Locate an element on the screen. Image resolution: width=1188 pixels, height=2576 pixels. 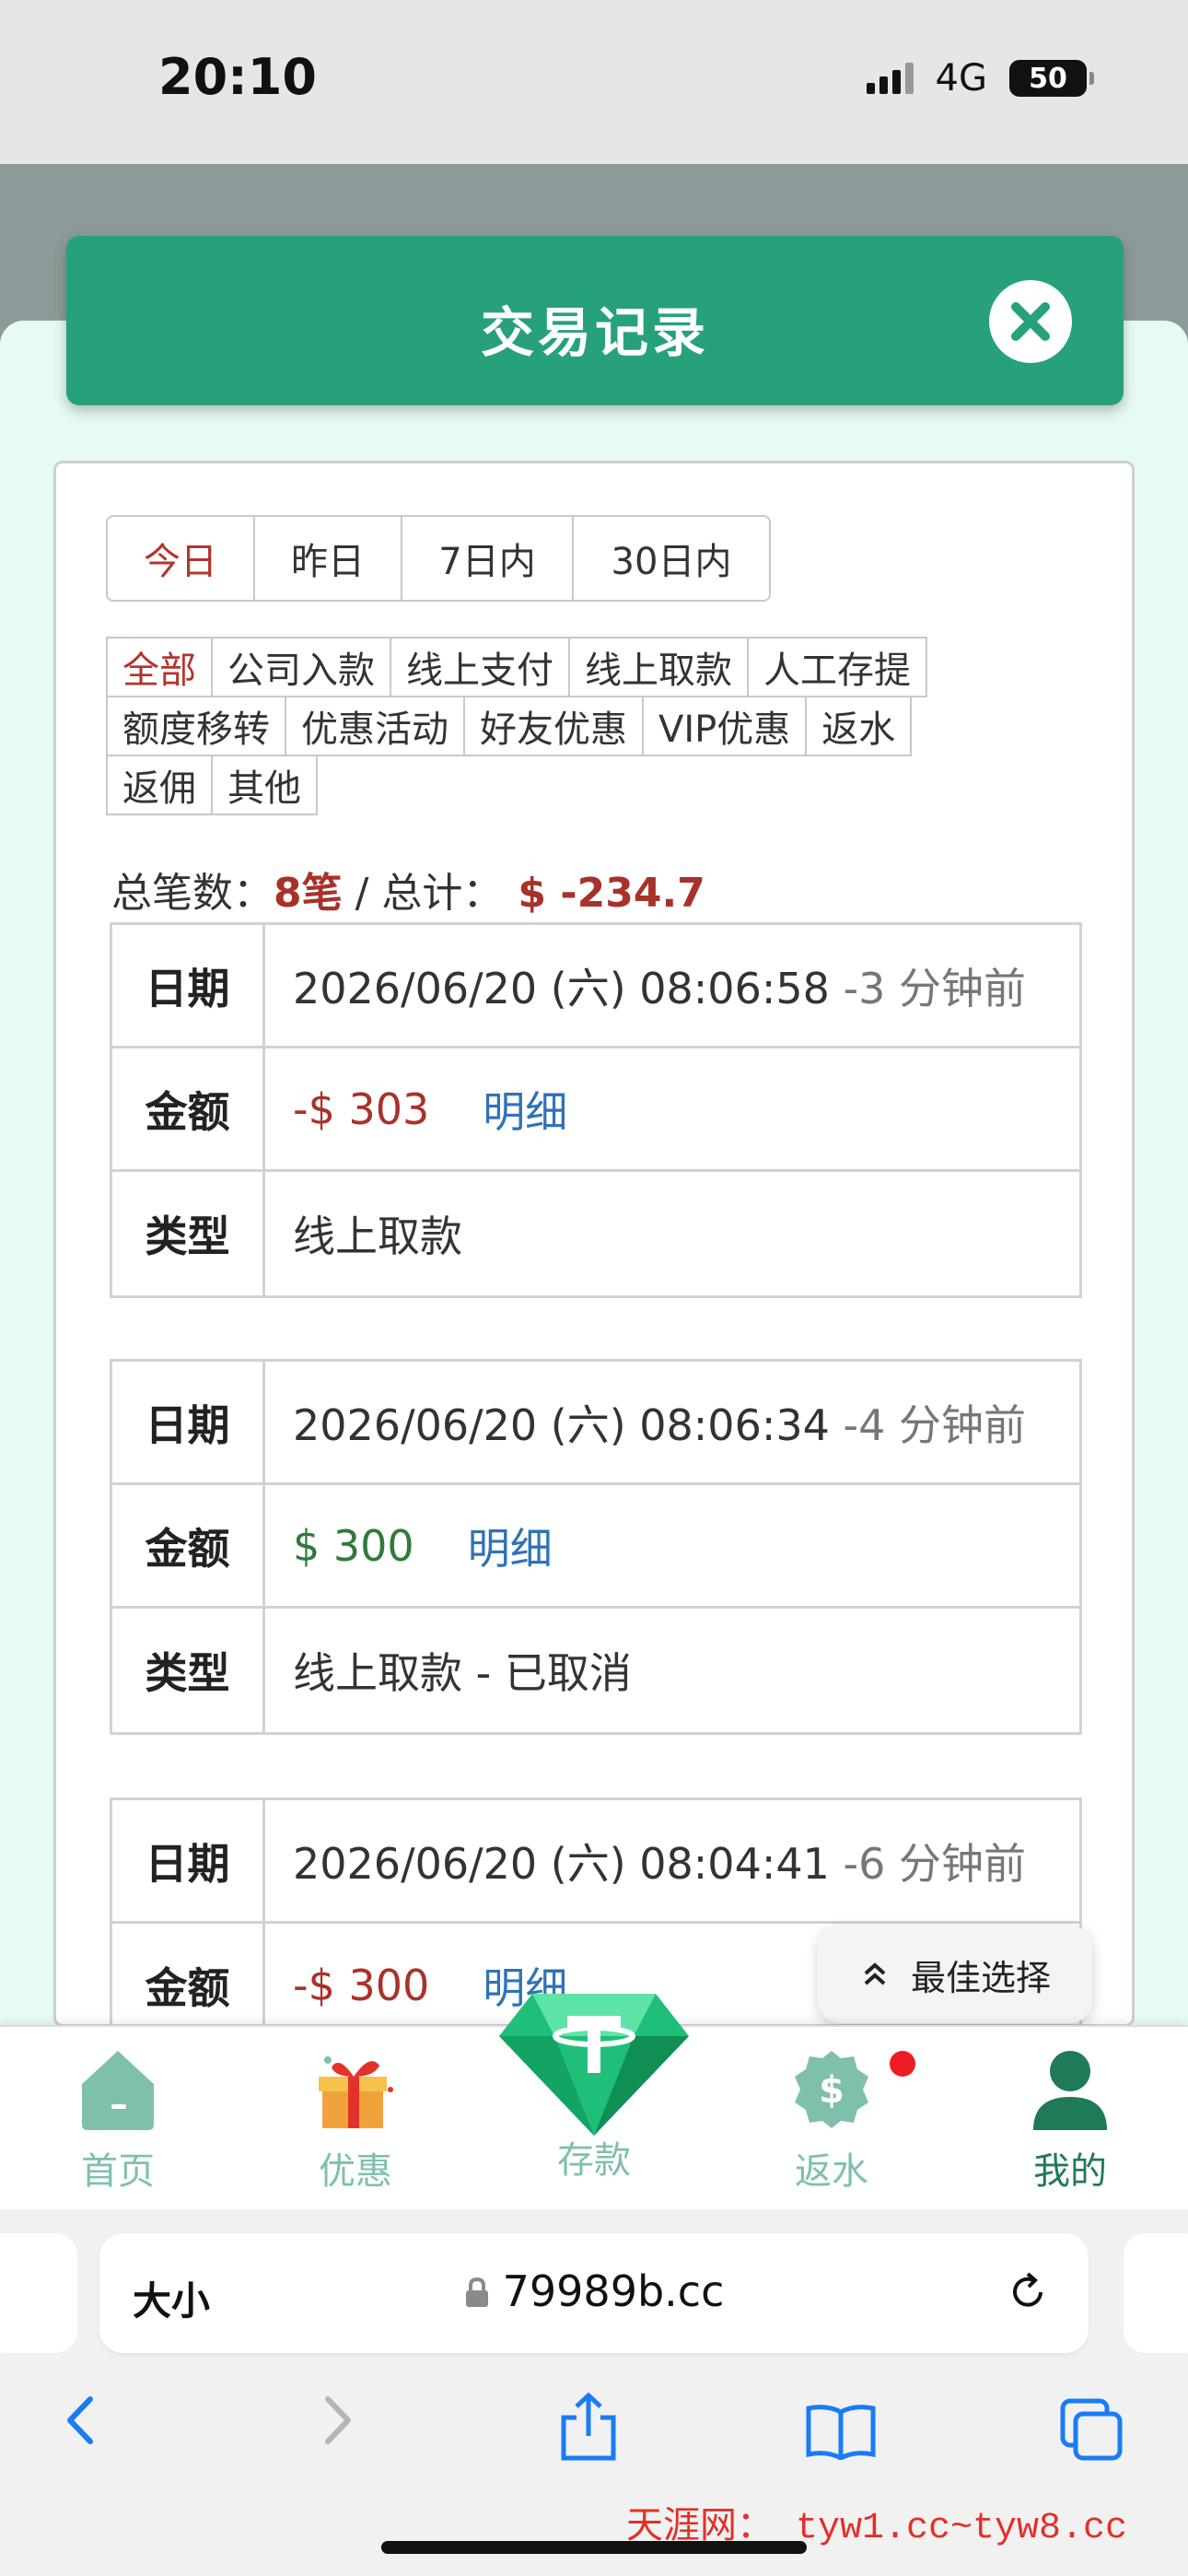
total-value: $ -234.7 is located at coordinates (611, 893).